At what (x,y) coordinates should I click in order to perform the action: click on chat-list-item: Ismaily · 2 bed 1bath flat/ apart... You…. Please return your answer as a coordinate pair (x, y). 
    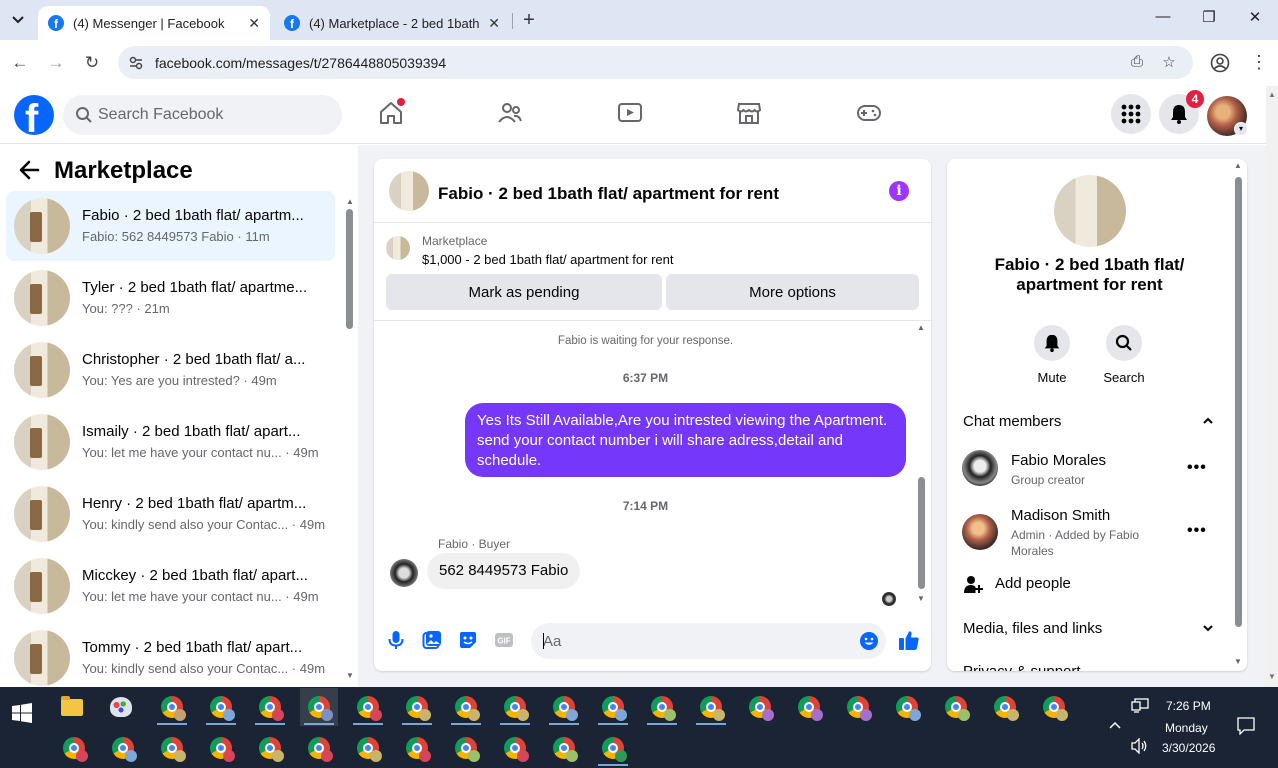
    Looking at the image, I should click on (170, 442).